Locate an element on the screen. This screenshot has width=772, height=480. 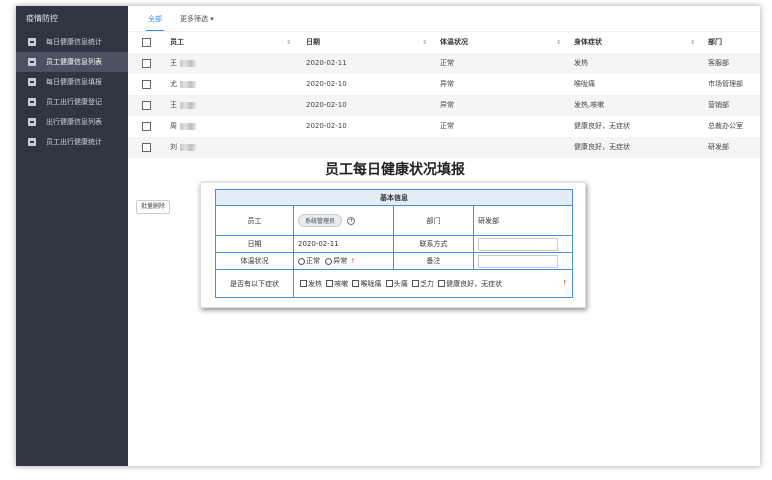
row-department: 研发部 is located at coordinates (718, 147).